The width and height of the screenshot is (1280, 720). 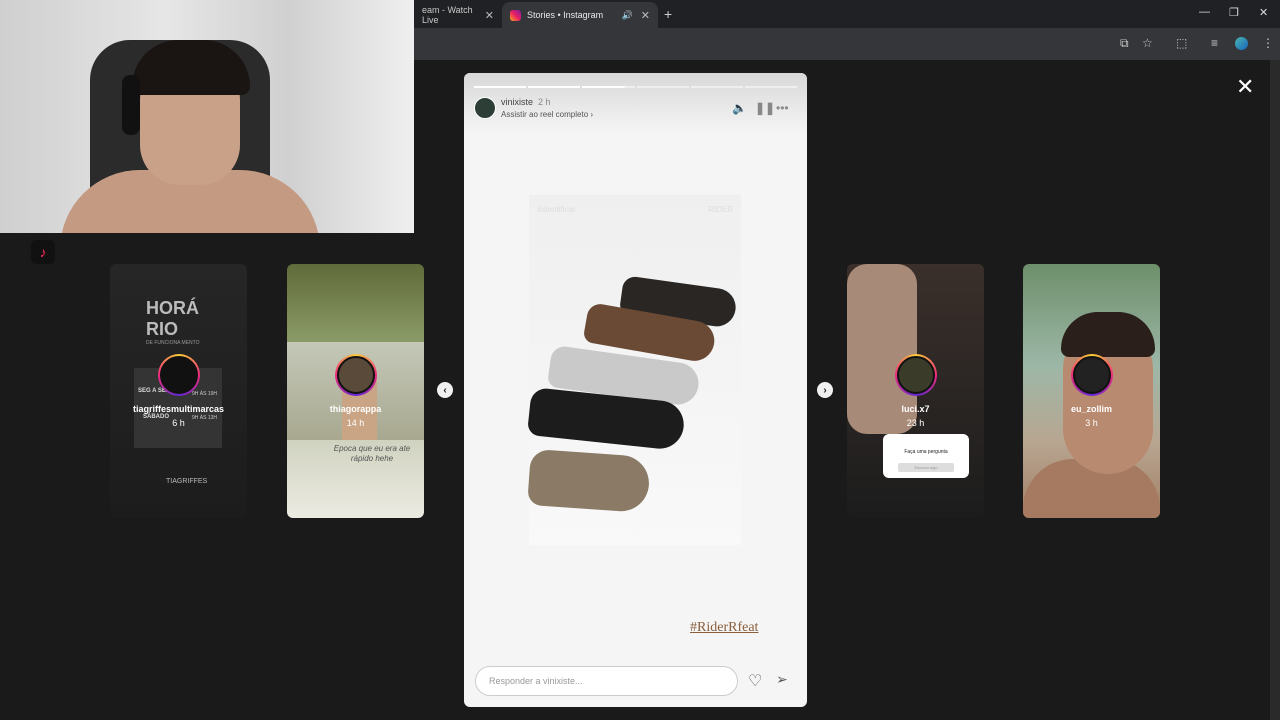 What do you see at coordinates (1241, 43) in the screenshot?
I see `profile-avatar` at bounding box center [1241, 43].